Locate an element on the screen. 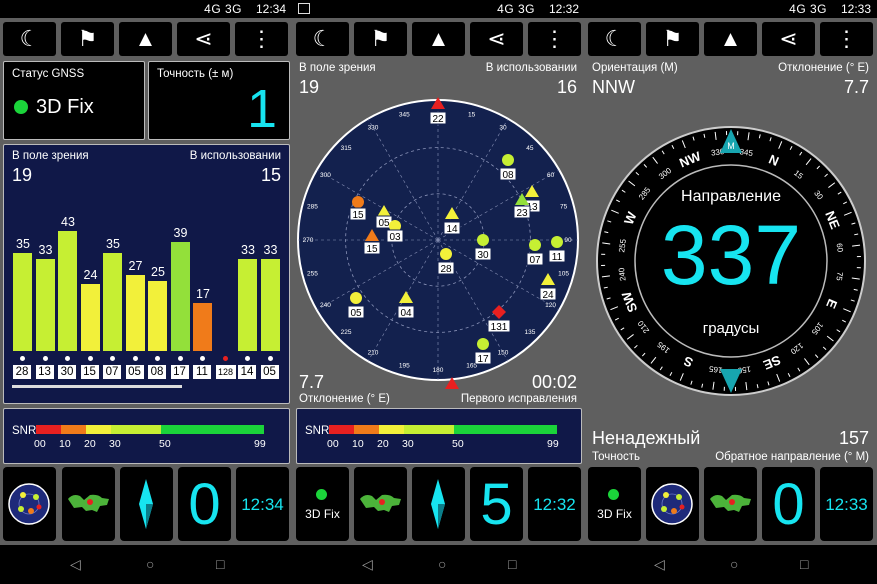  big-value: 0 is located at coordinates (204, 504).